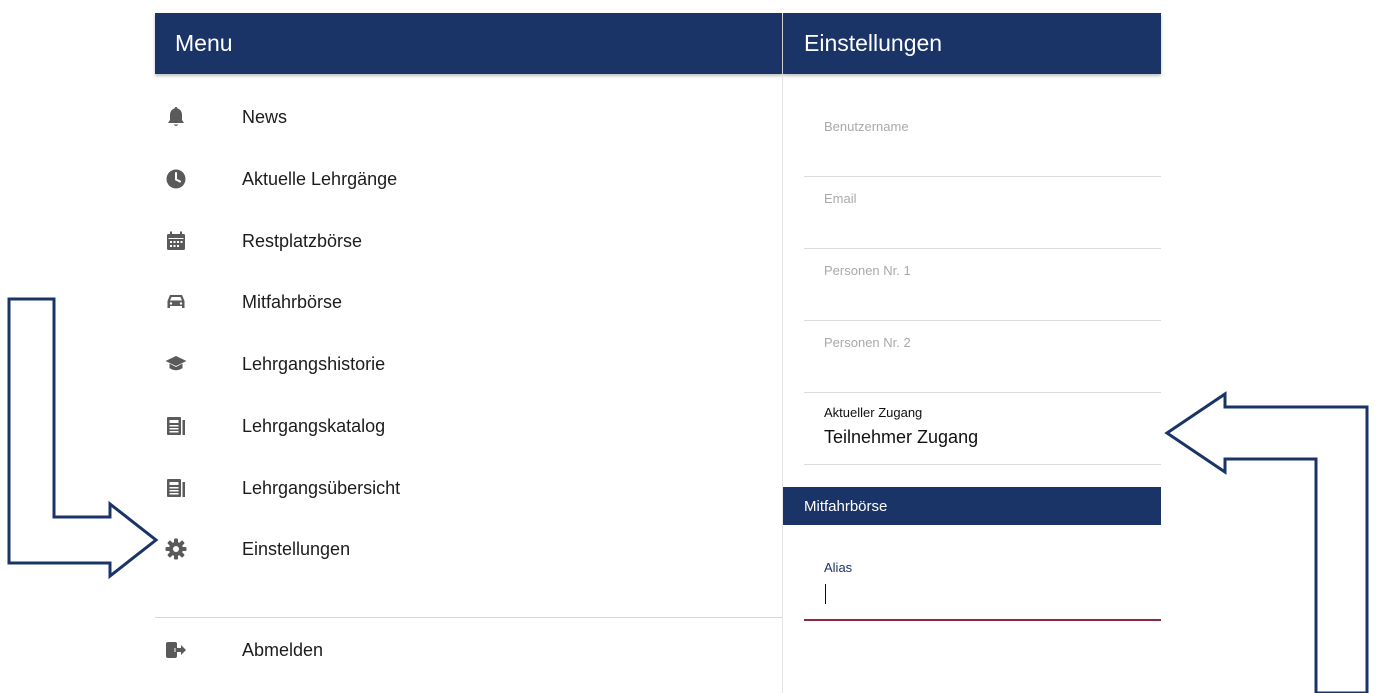 The image size is (1375, 693). What do you see at coordinates (83, 438) in the screenshot?
I see `left-annotation-arrow` at bounding box center [83, 438].